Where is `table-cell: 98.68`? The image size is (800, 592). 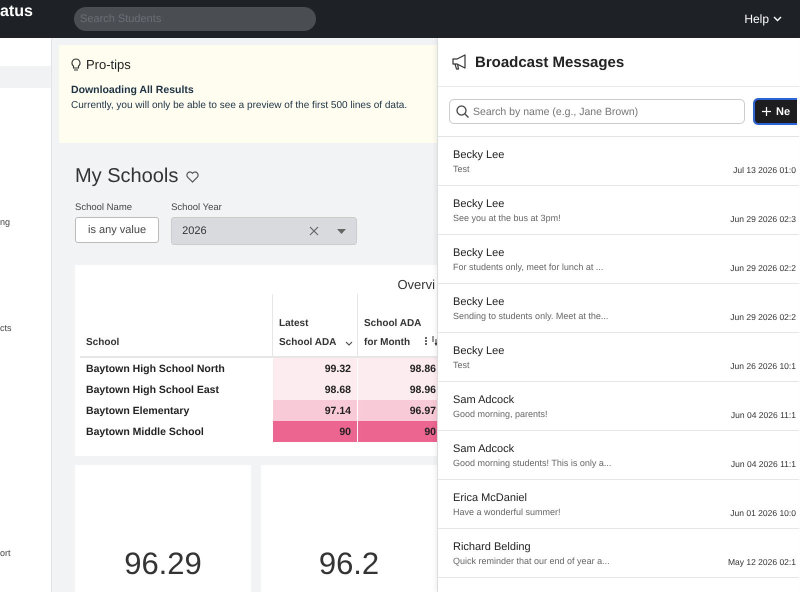
table-cell: 98.68 is located at coordinates (315, 389).